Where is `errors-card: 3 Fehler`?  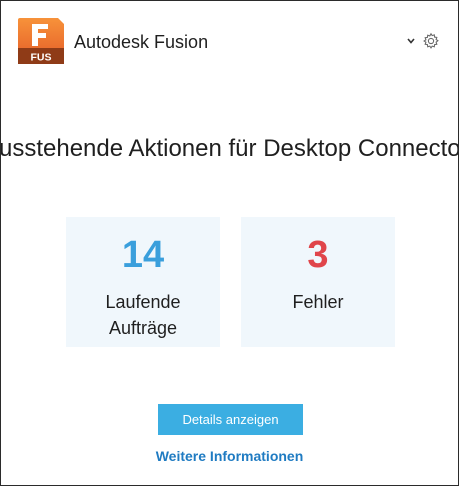
errors-card: 3 Fehler is located at coordinates (318, 282).